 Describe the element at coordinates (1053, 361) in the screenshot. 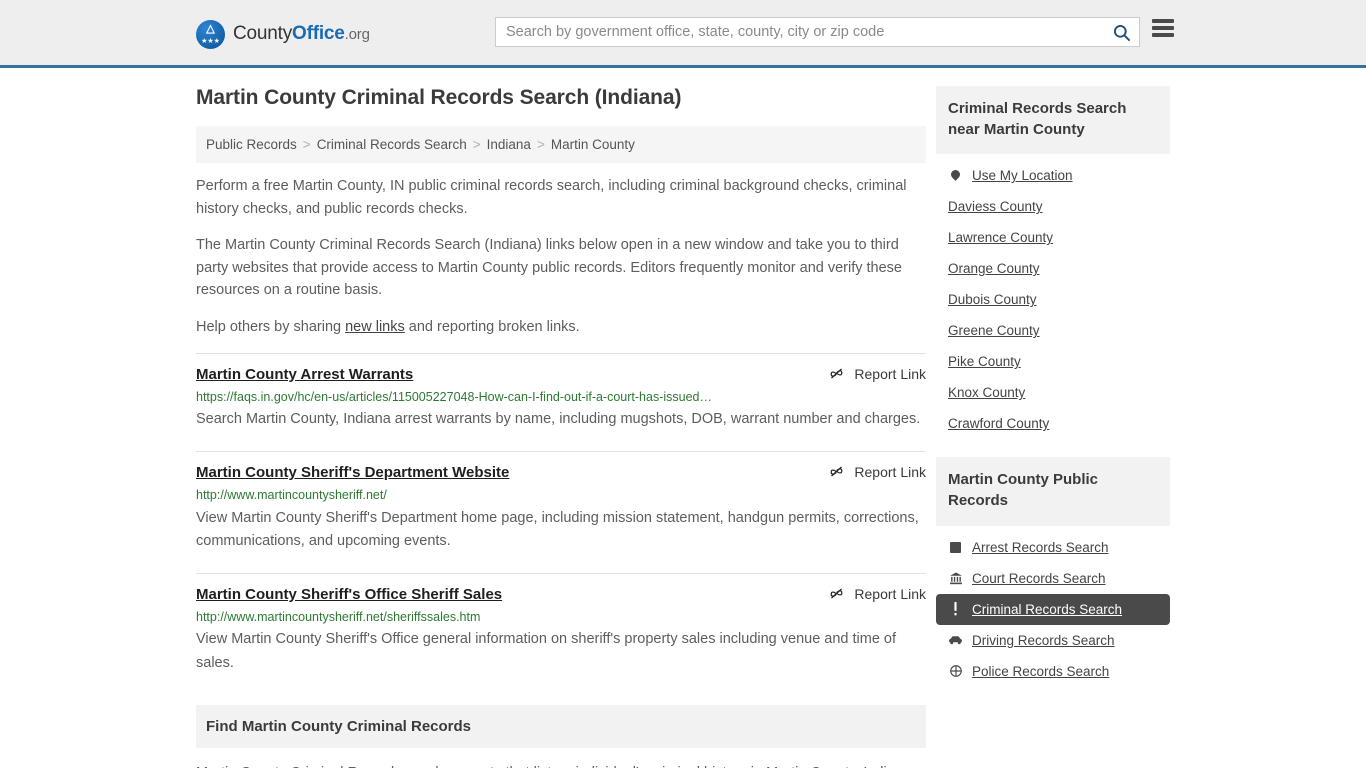

I see `sidebar-item-pike-county: Pike County` at that location.